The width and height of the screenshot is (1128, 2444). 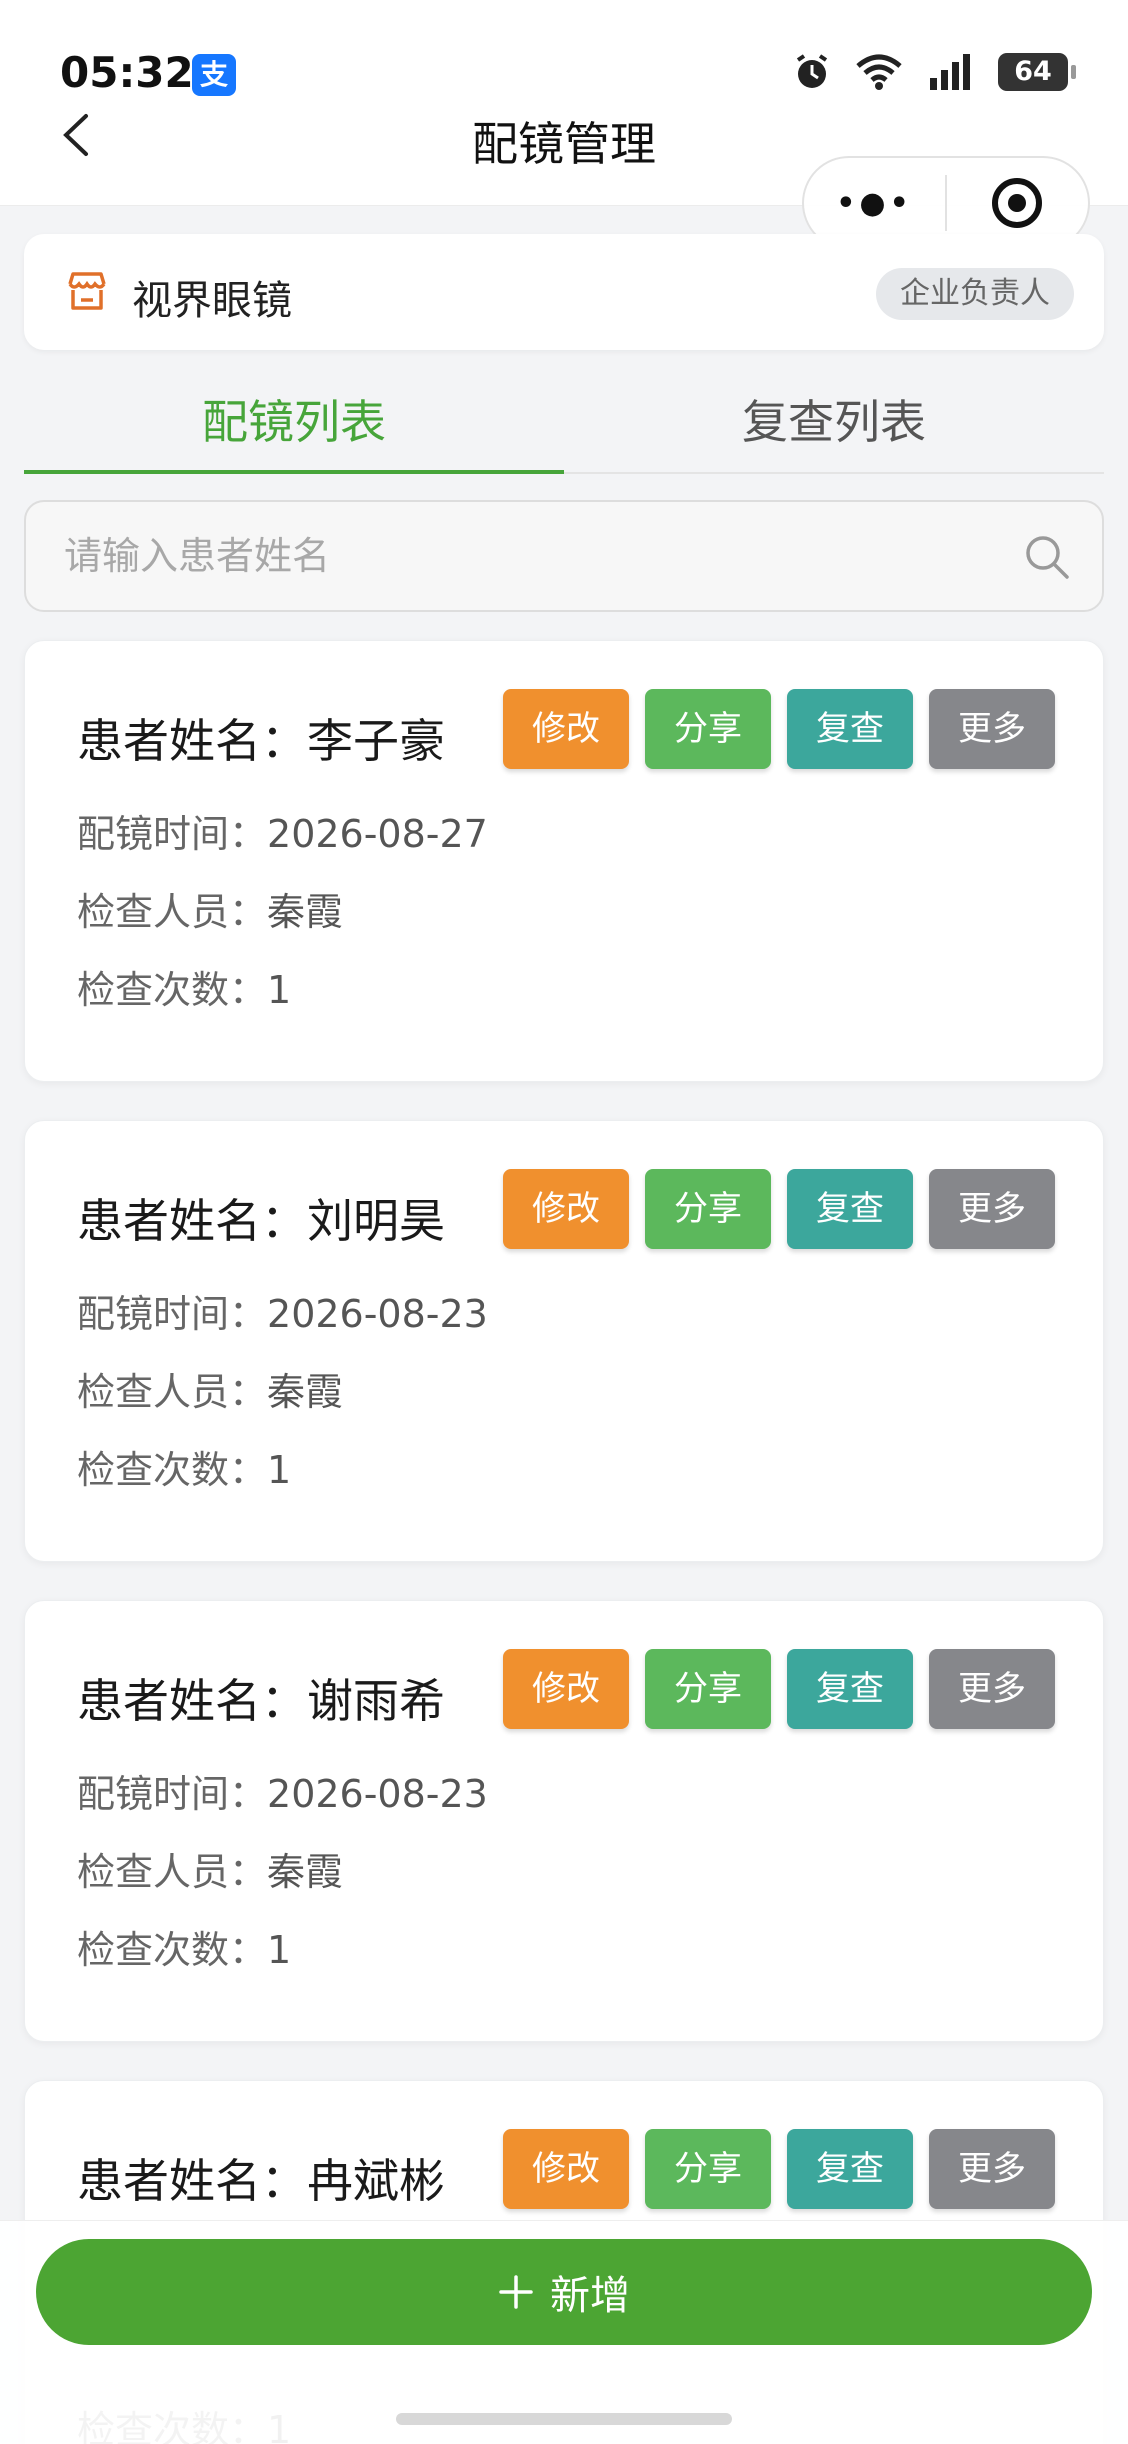 What do you see at coordinates (377, 834) in the screenshot?
I see `fitting-time-value: 2026-08-27` at bounding box center [377, 834].